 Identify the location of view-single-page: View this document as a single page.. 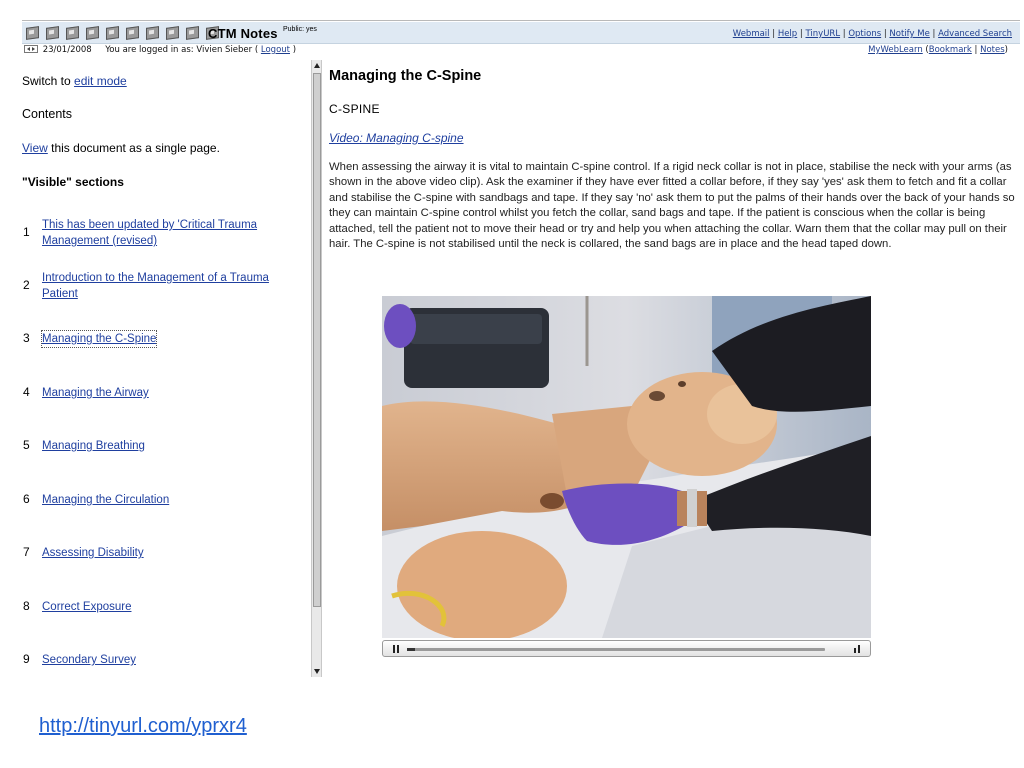
(121, 148).